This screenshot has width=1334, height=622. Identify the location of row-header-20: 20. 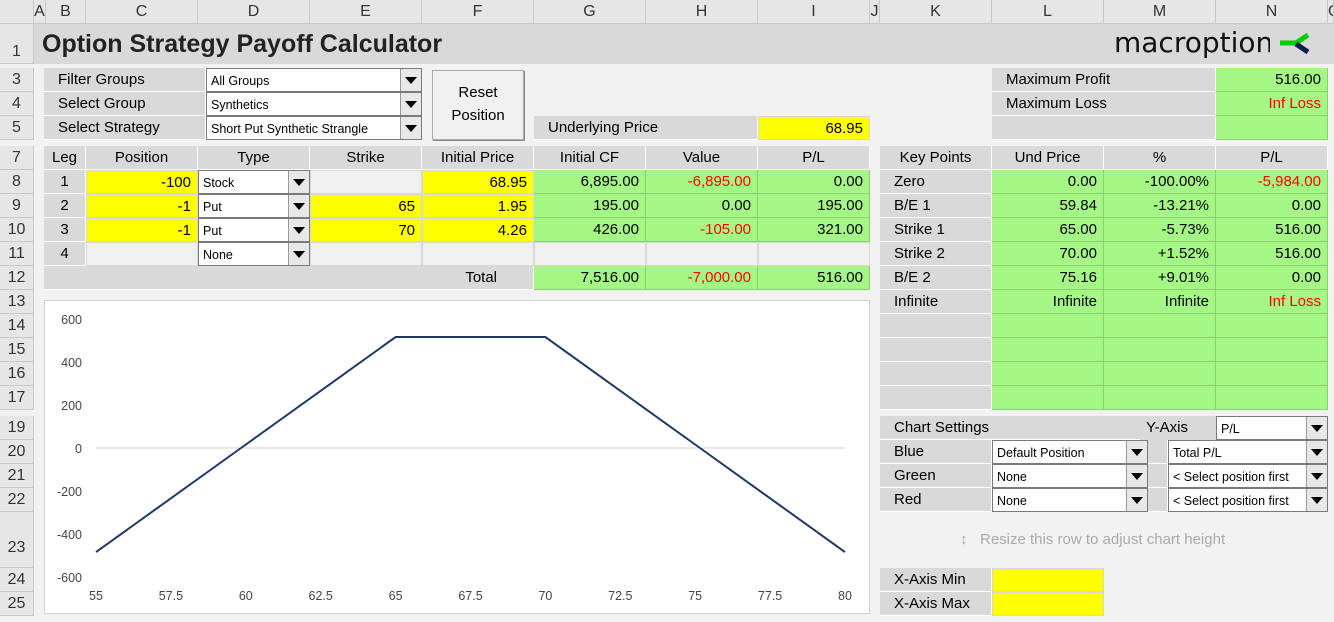
(17, 452).